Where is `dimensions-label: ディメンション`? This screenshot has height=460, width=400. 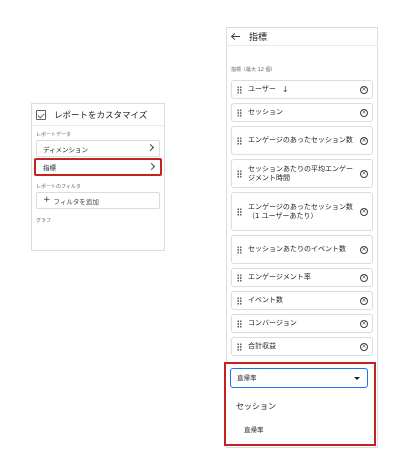
dimensions-label: ディメンション is located at coordinates (66, 149).